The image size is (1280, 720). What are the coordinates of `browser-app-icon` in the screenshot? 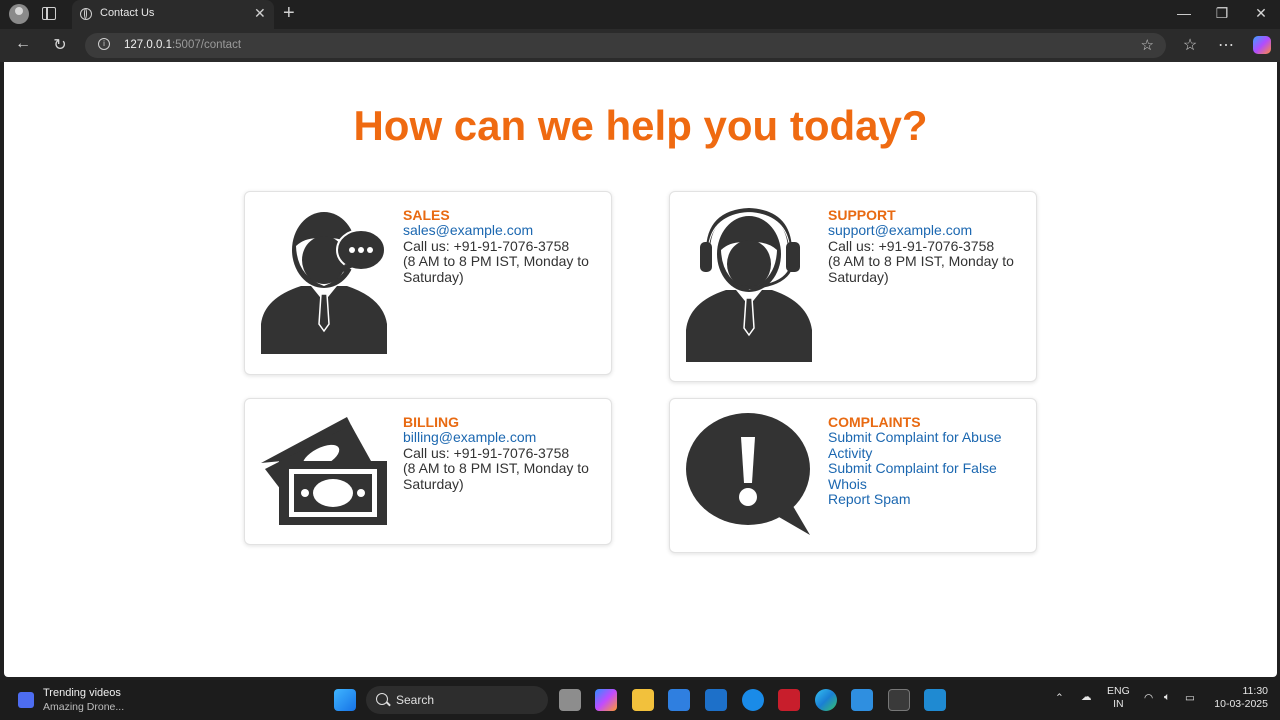 It's located at (753, 700).